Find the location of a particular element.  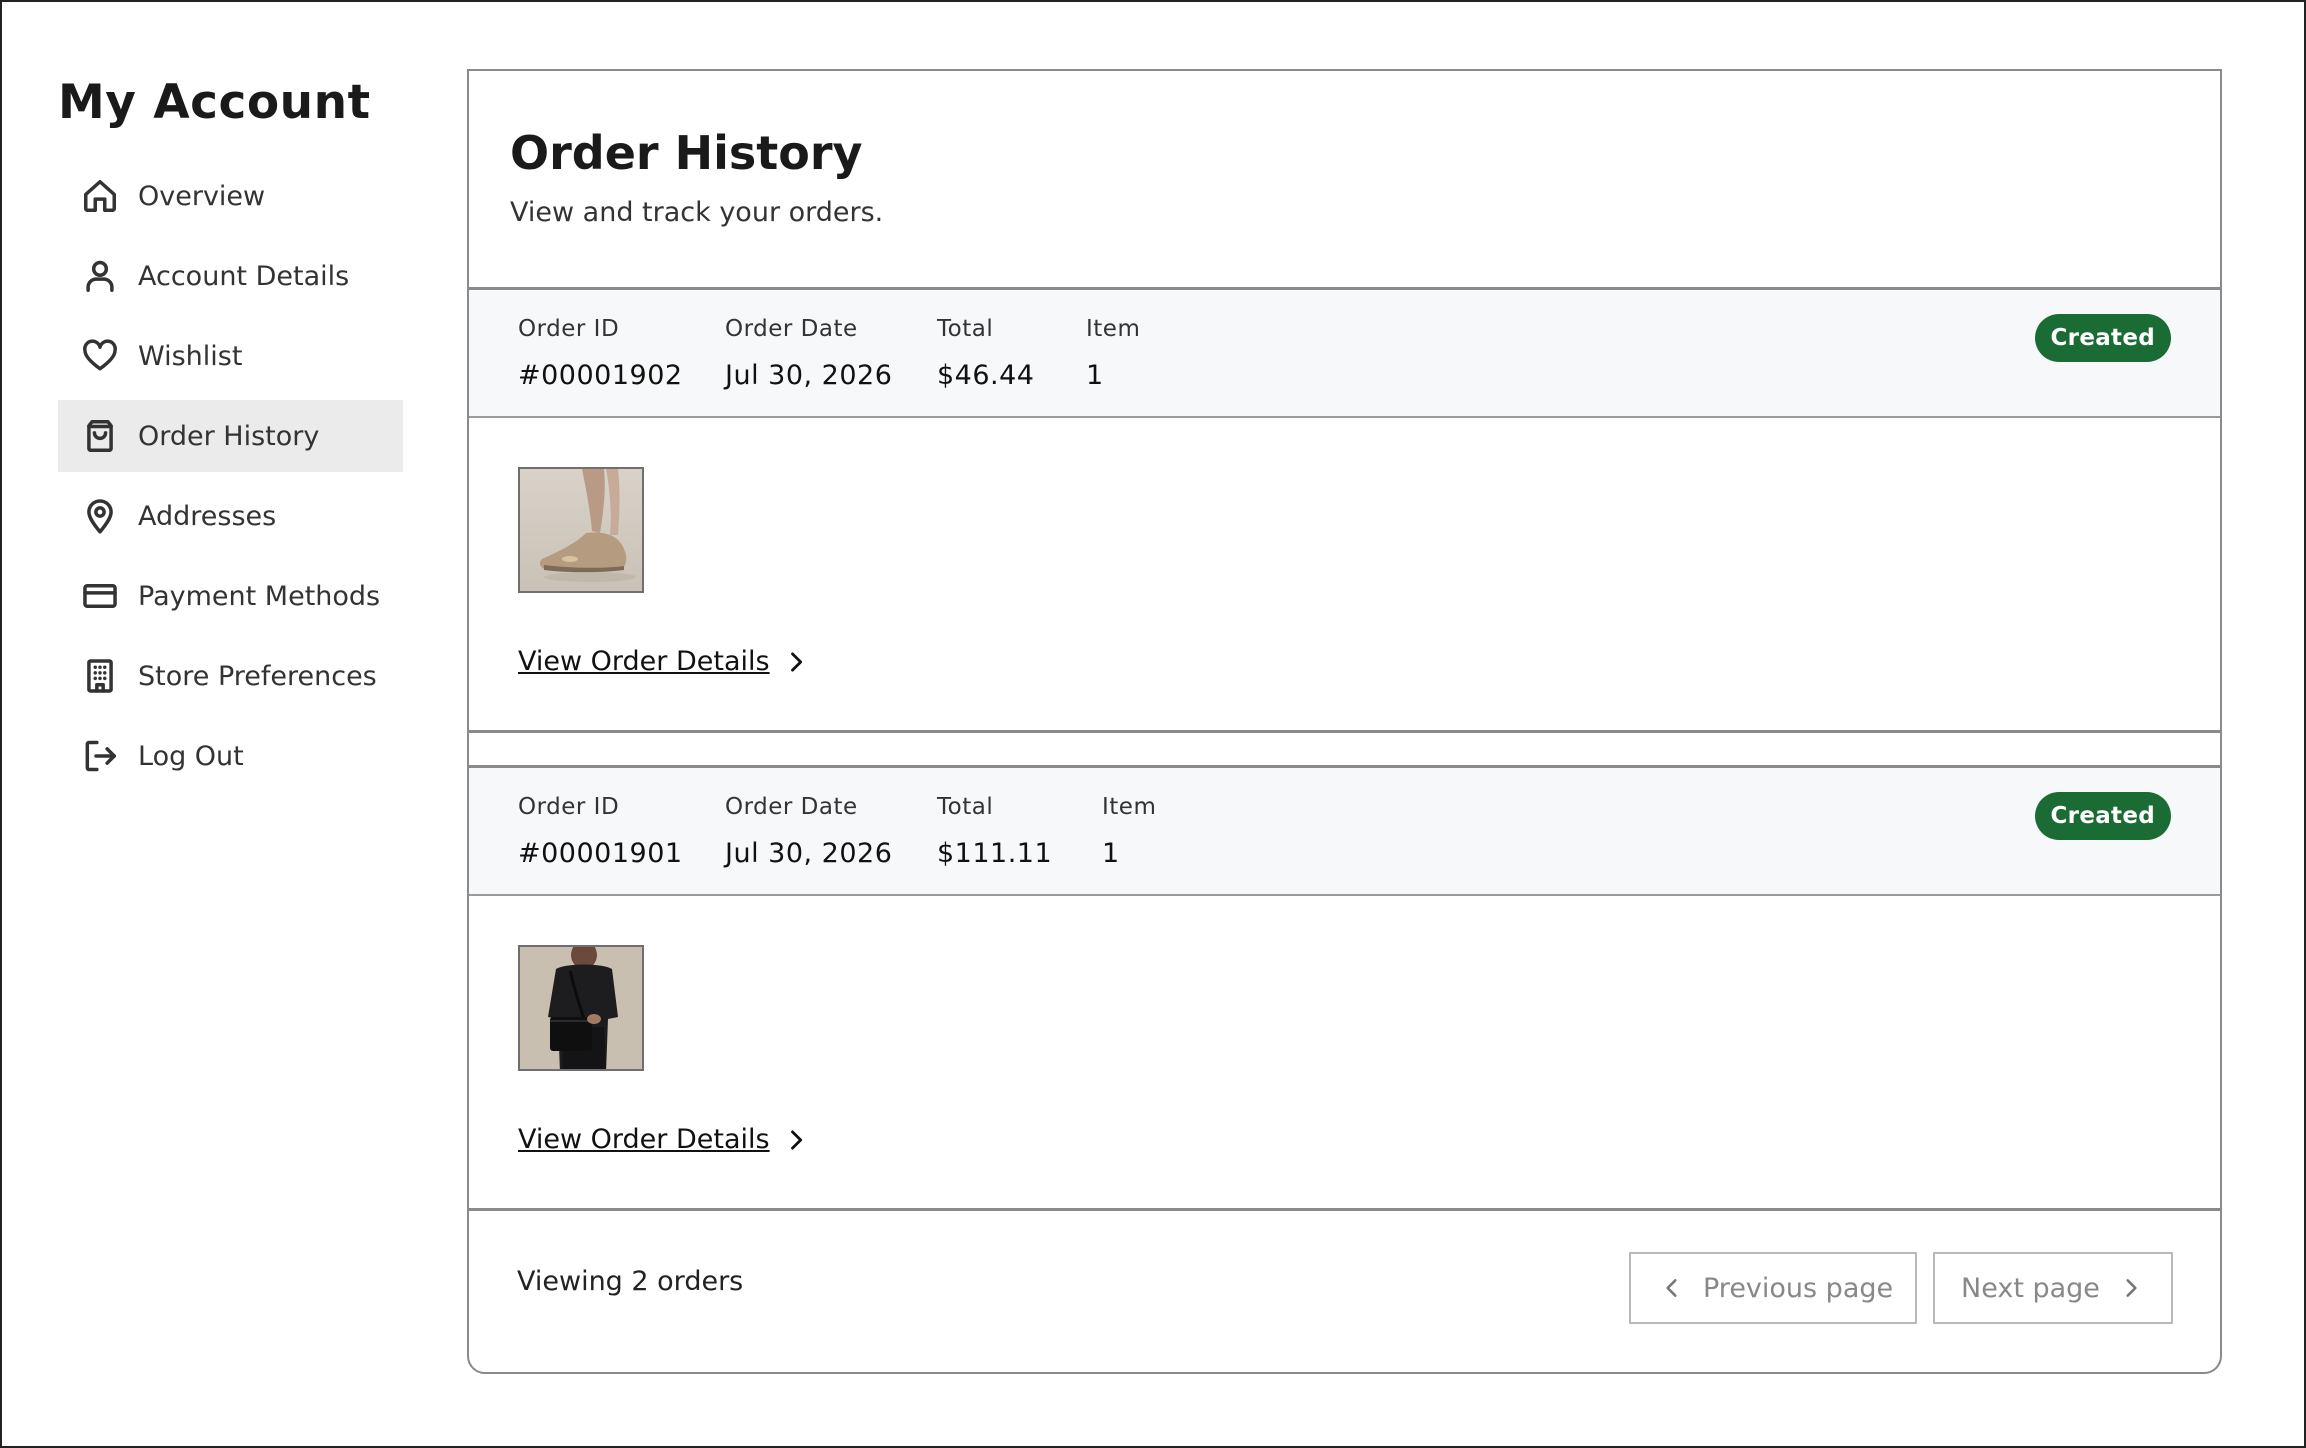

sidebar-item-store-preferences: Store Preferences is located at coordinates (230, 676).